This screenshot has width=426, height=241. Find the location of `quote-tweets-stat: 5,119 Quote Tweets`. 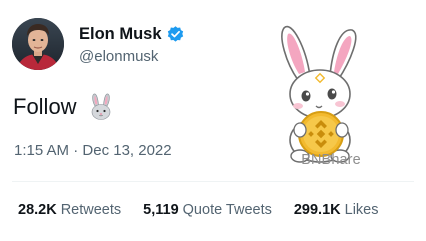

quote-tweets-stat: 5,119 Quote Tweets is located at coordinates (207, 210).